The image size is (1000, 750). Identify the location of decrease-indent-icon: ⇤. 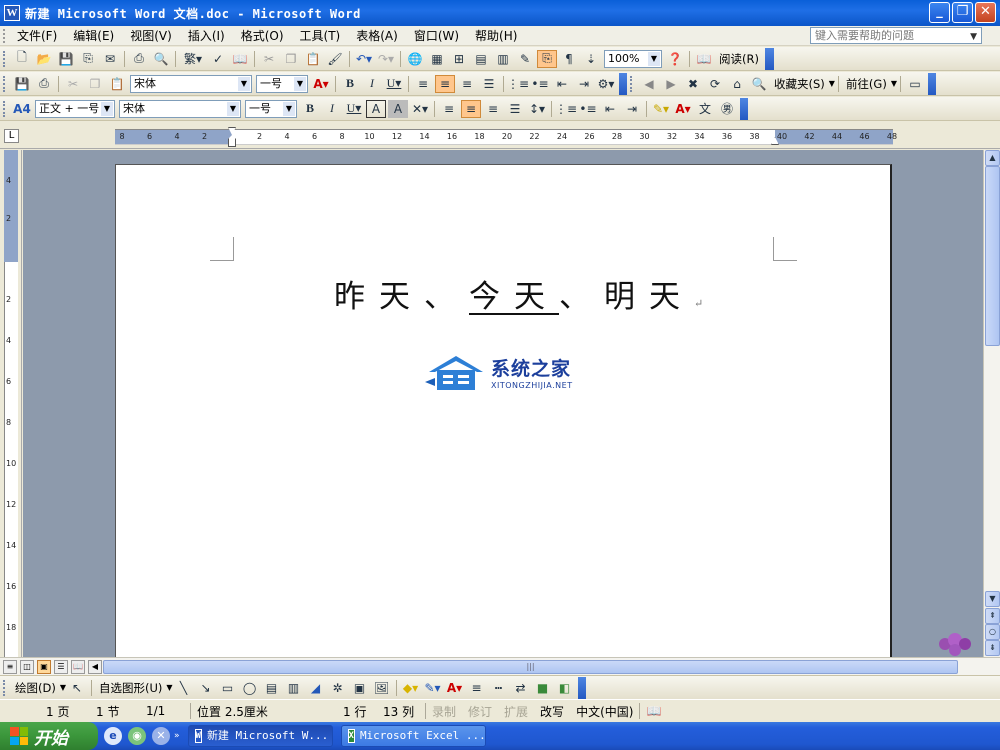
(610, 109).